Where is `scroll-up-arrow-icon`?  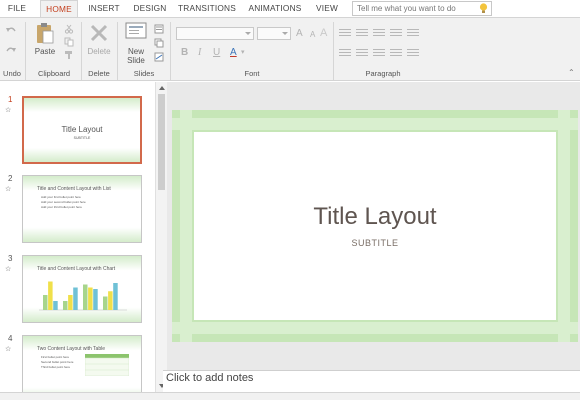
scroll-up-arrow-icon is located at coordinates (162, 88).